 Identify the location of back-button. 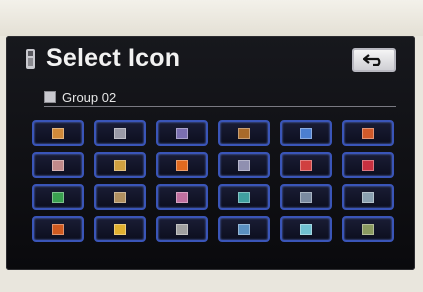
(374, 60).